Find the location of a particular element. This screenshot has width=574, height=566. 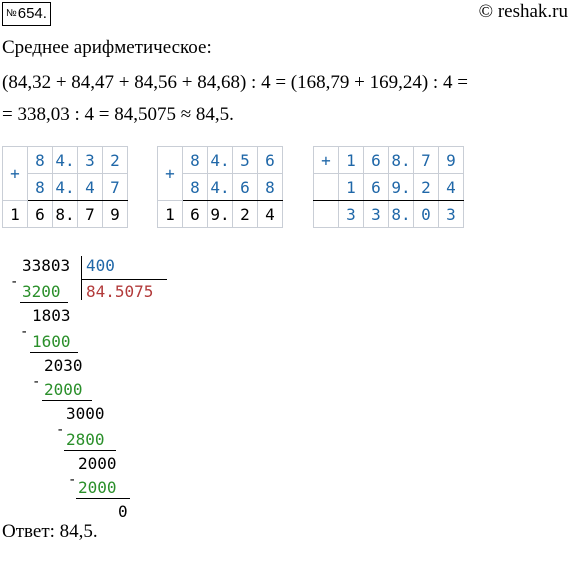

digit: 8. is located at coordinates (401, 160).